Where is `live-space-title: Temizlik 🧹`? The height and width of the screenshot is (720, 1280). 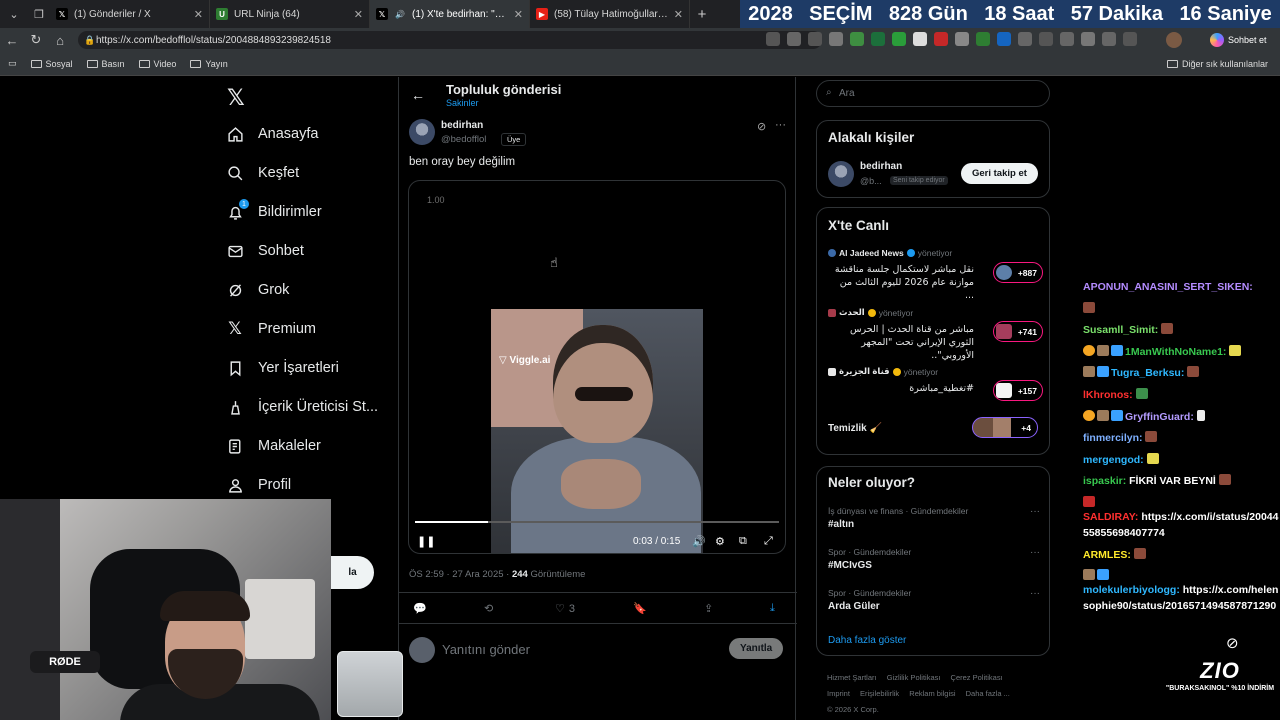
live-space-title: Temizlik 🧹 is located at coordinates (855, 428).